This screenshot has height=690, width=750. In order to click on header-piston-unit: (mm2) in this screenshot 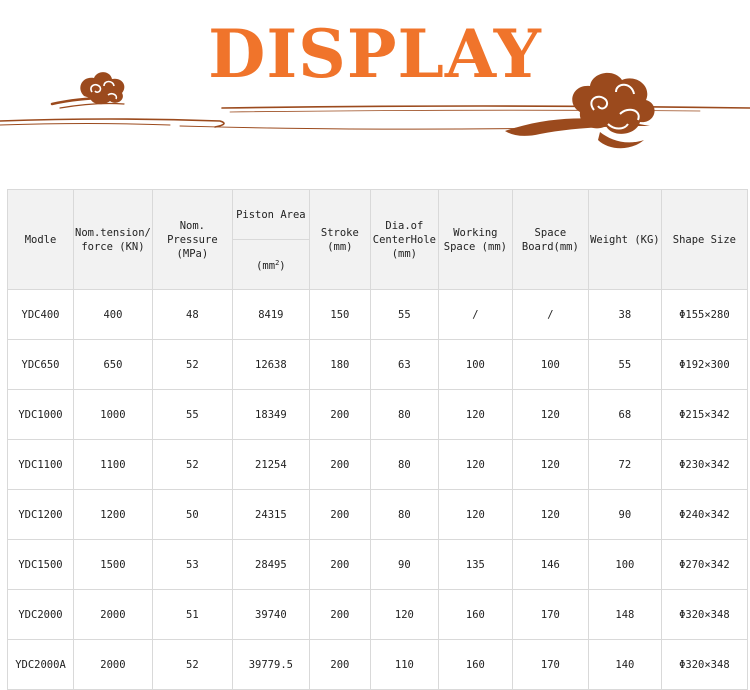, I will do `click(270, 264)`.